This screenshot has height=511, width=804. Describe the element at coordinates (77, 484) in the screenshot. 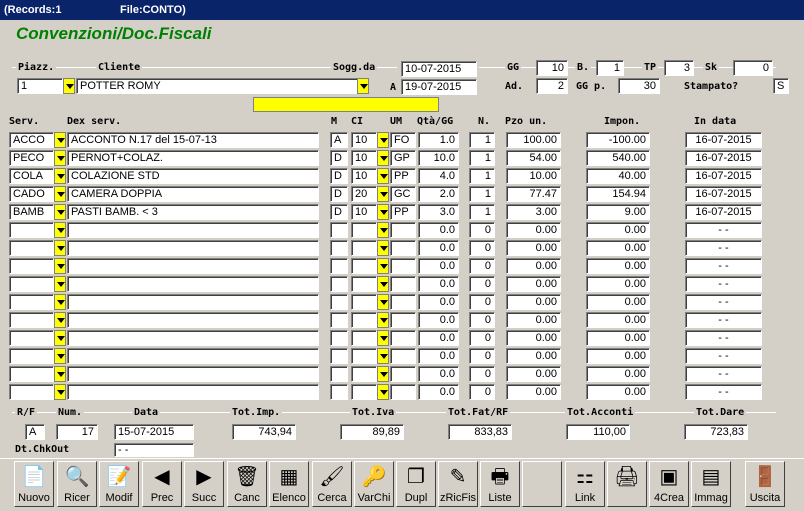

I see `ricer-button: 🔍 Ricer` at that location.